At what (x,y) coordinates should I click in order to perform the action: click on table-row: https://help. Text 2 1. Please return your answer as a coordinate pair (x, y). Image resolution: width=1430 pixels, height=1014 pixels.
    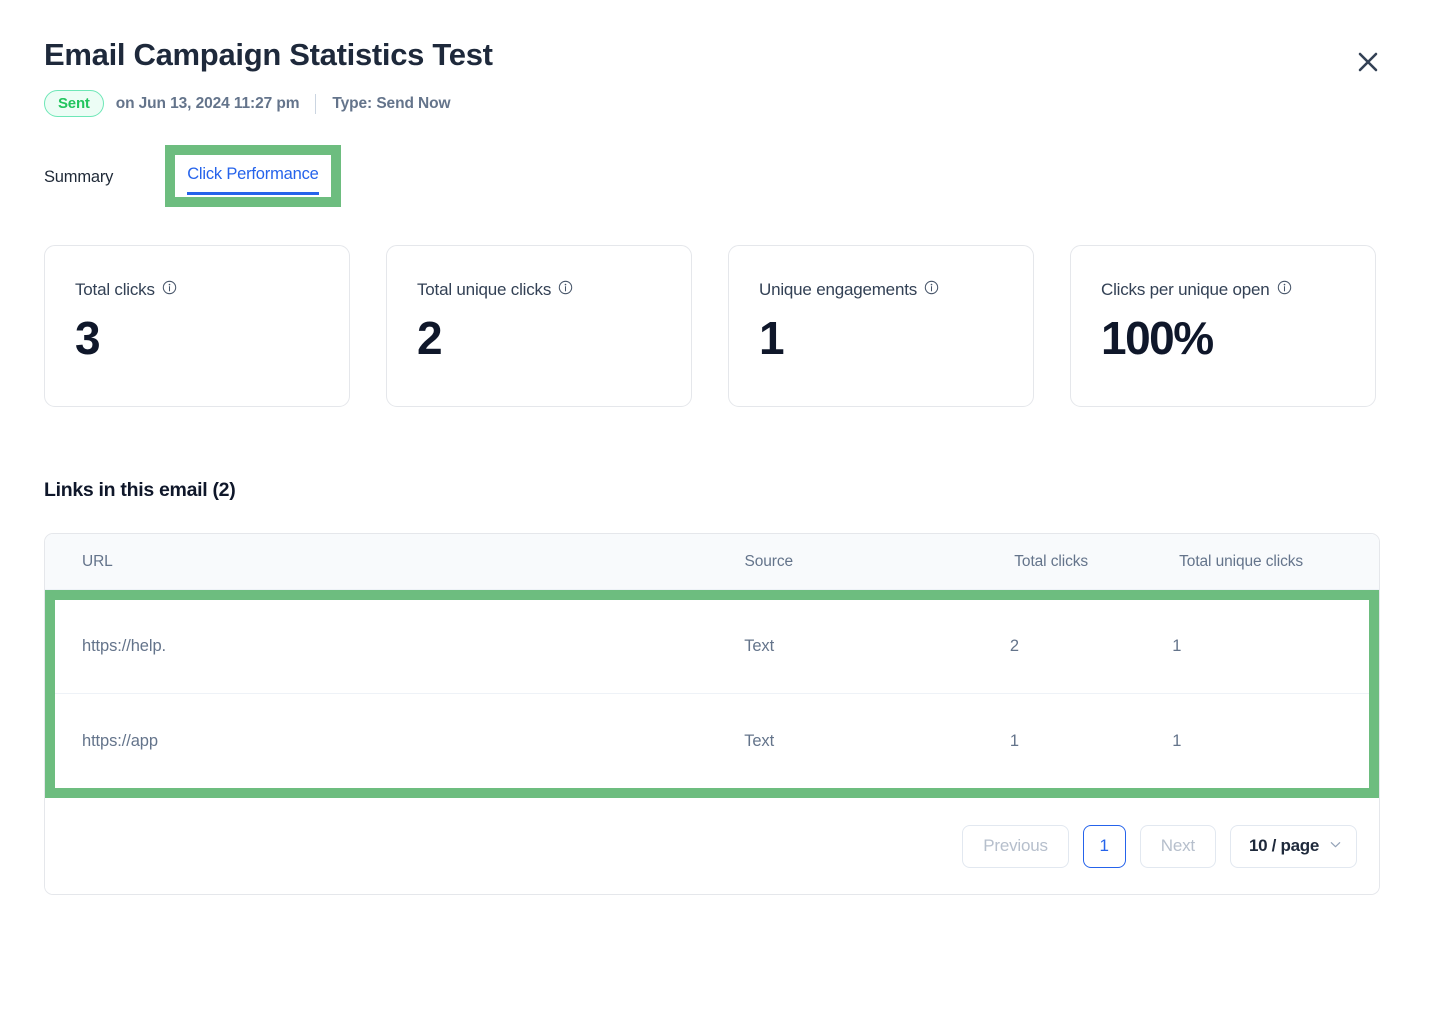
    Looking at the image, I should click on (712, 647).